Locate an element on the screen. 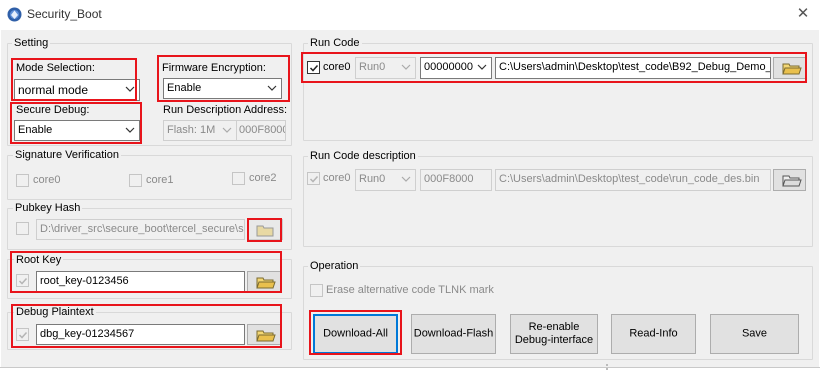 Image resolution: width=820 pixels, height=372 pixels. run-description-address-field: 000F8000 is located at coordinates (261, 130).